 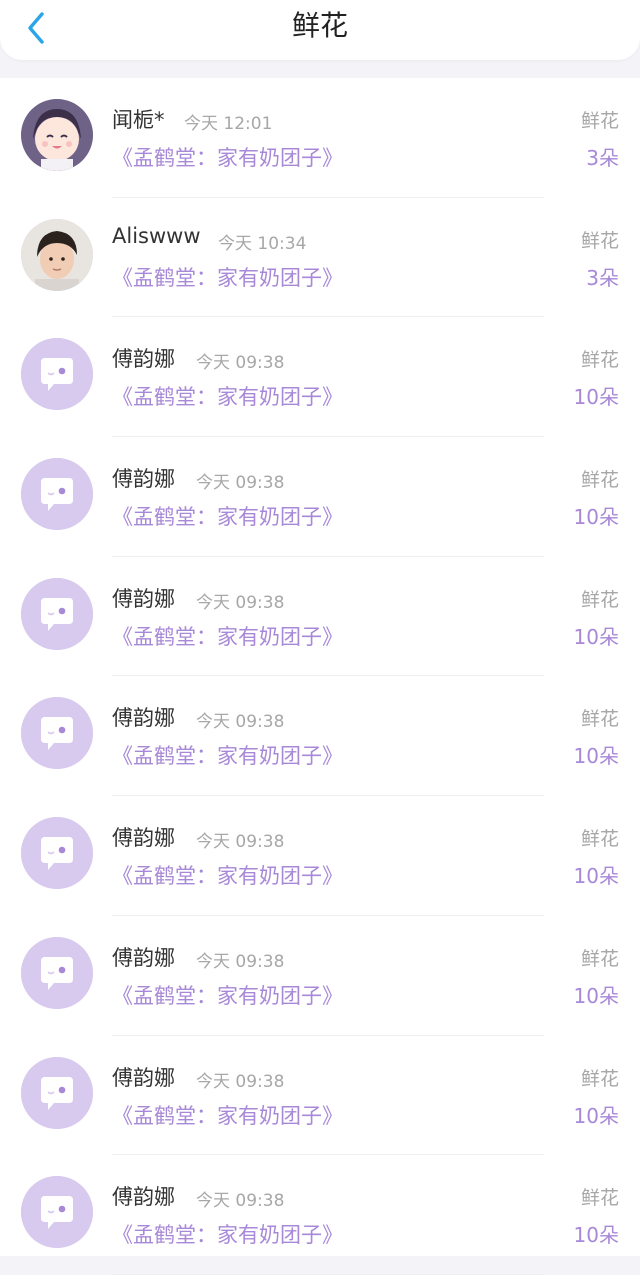 I want to click on top-bar: 鲜花, so click(x=320, y=30).